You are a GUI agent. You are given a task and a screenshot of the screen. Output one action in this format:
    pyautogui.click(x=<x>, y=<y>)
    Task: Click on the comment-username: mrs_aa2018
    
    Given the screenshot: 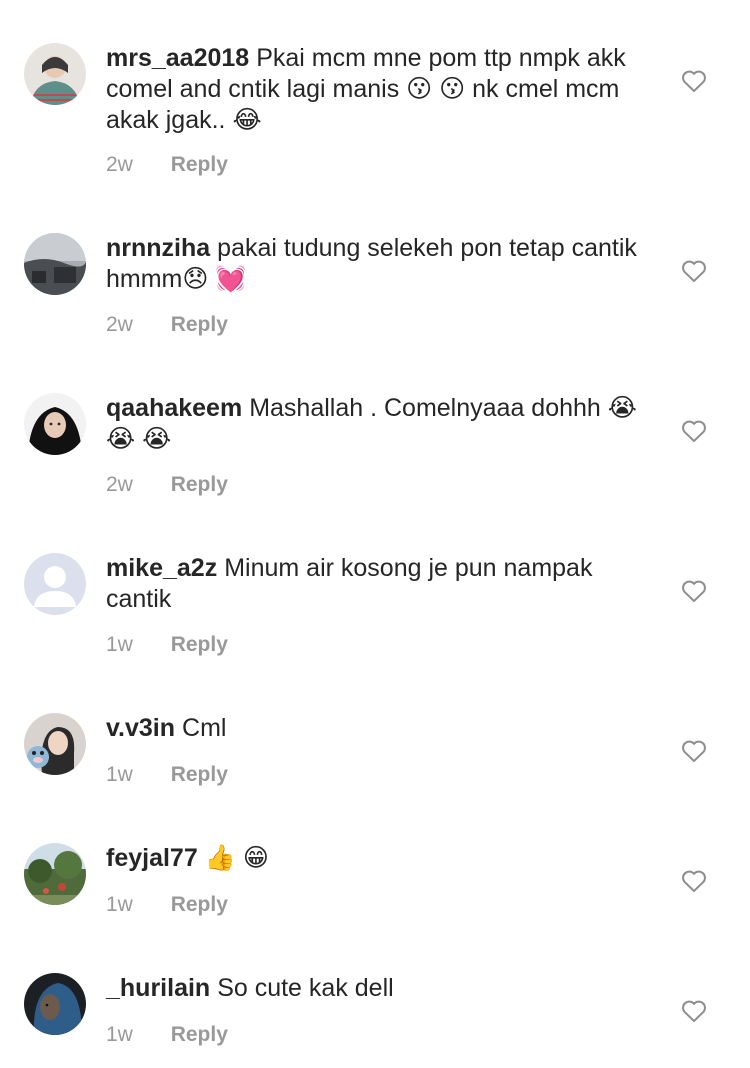 What is the action you would take?
    pyautogui.click(x=177, y=58)
    